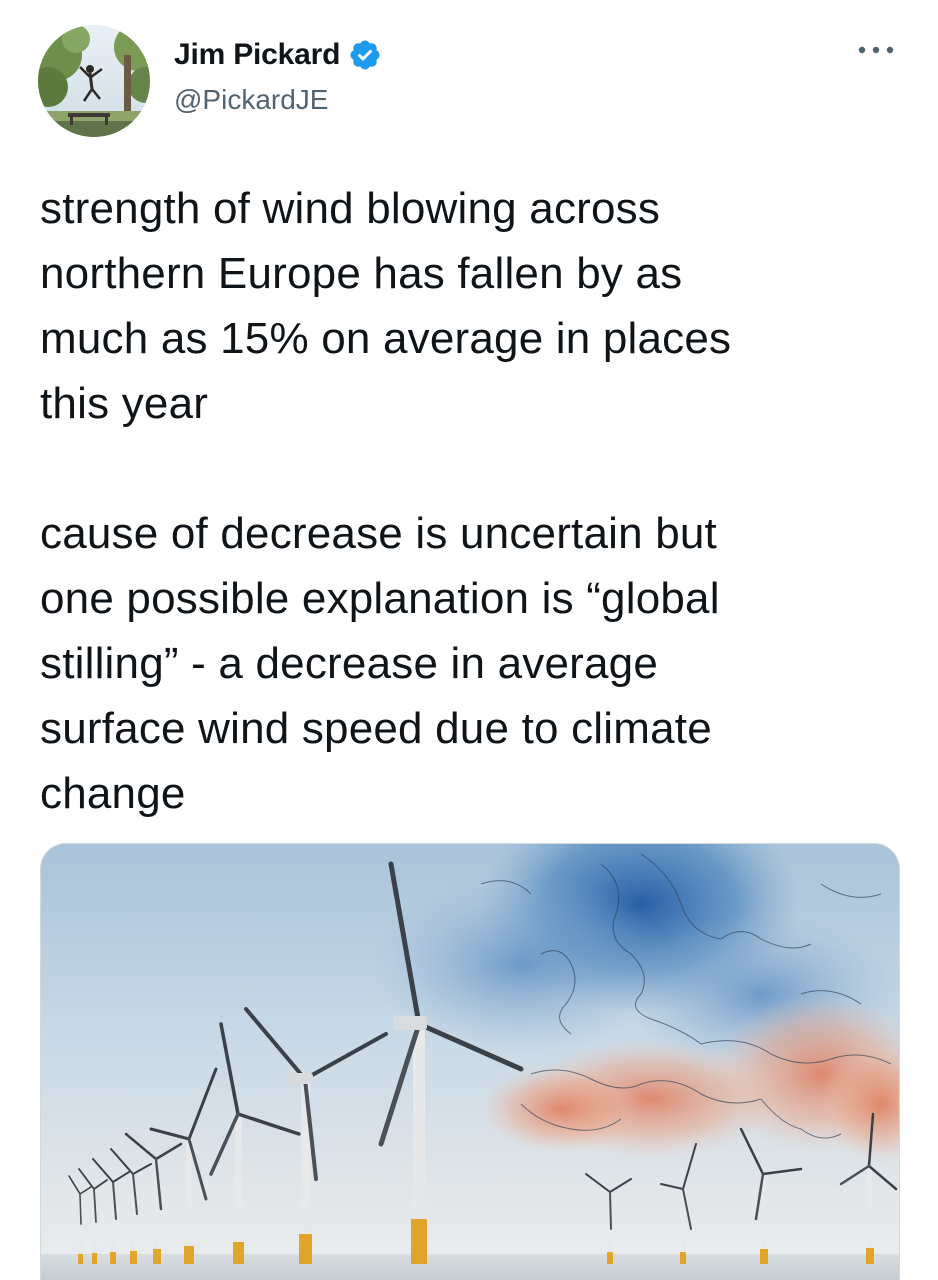  I want to click on avatar, so click(94, 81).